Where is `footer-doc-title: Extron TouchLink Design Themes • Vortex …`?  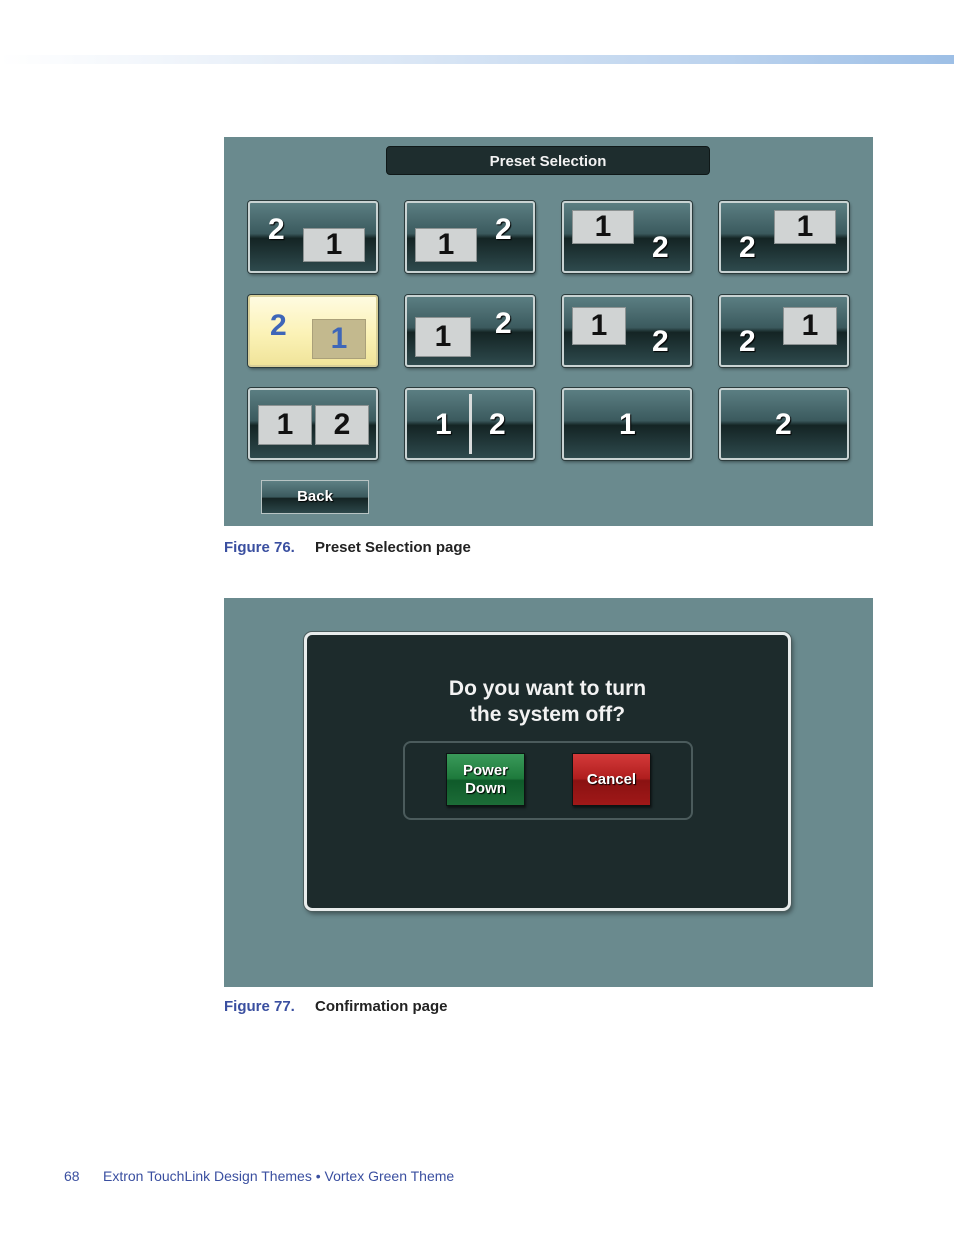 footer-doc-title: Extron TouchLink Design Themes • Vortex … is located at coordinates (279, 1176).